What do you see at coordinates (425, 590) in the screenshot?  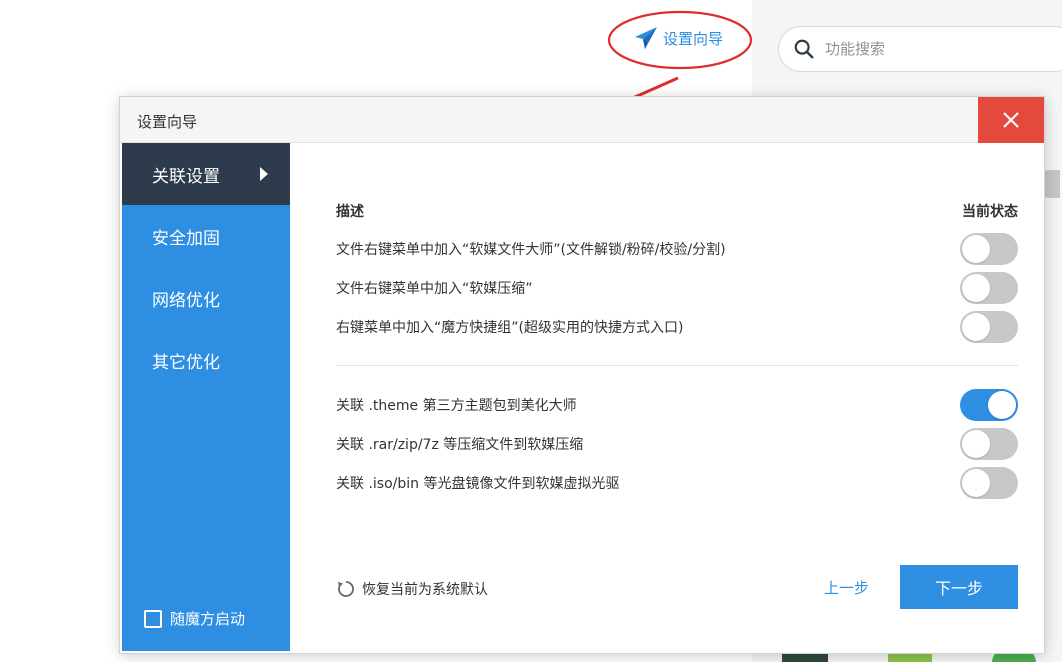 I see `restore-defaults-label: 恢复当前为系统默认` at bounding box center [425, 590].